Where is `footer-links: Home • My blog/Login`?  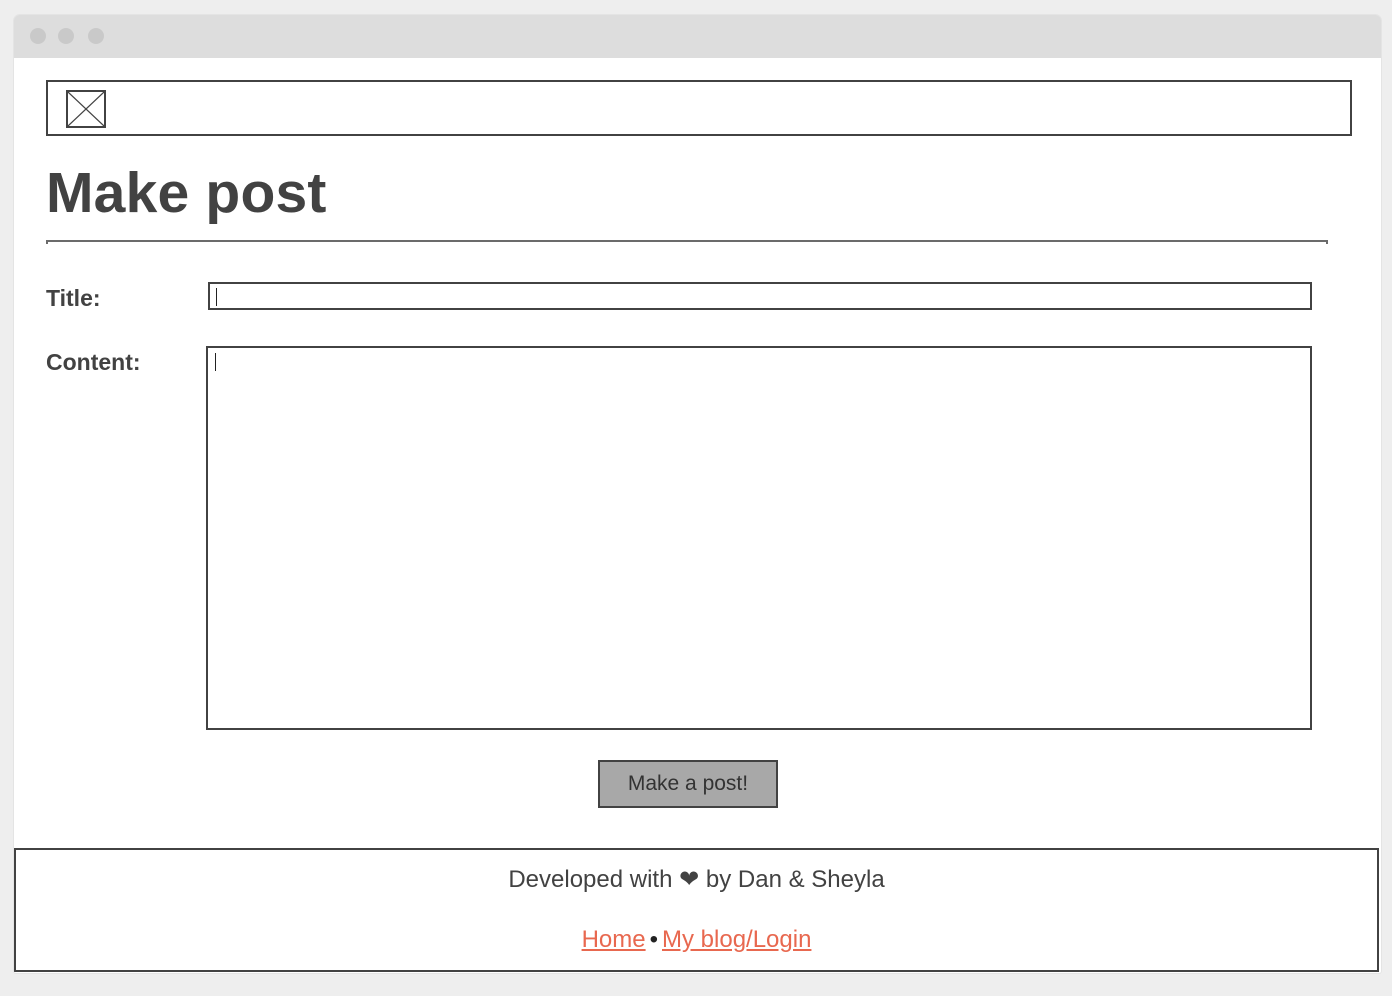 footer-links: Home • My blog/Login is located at coordinates (696, 940).